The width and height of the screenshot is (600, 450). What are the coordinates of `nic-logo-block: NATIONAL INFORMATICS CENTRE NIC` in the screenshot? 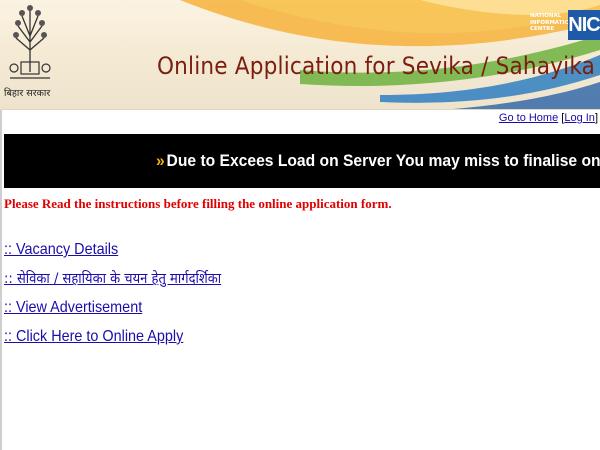 It's located at (563, 25).